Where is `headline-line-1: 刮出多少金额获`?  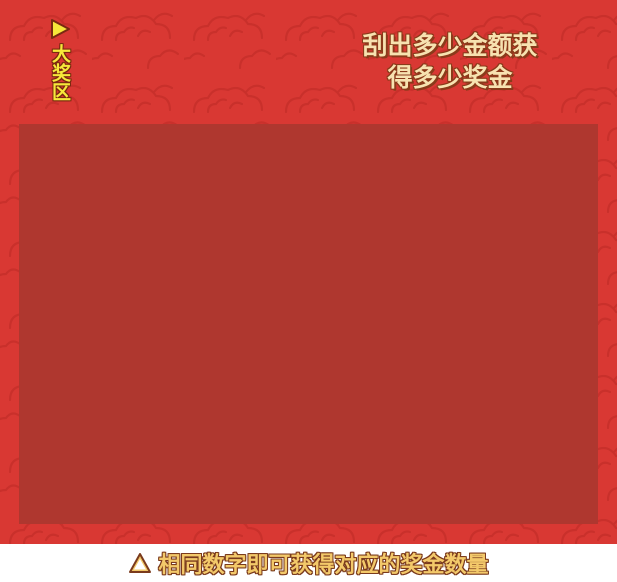 headline-line-1: 刮出多少金额获 is located at coordinates (450, 45).